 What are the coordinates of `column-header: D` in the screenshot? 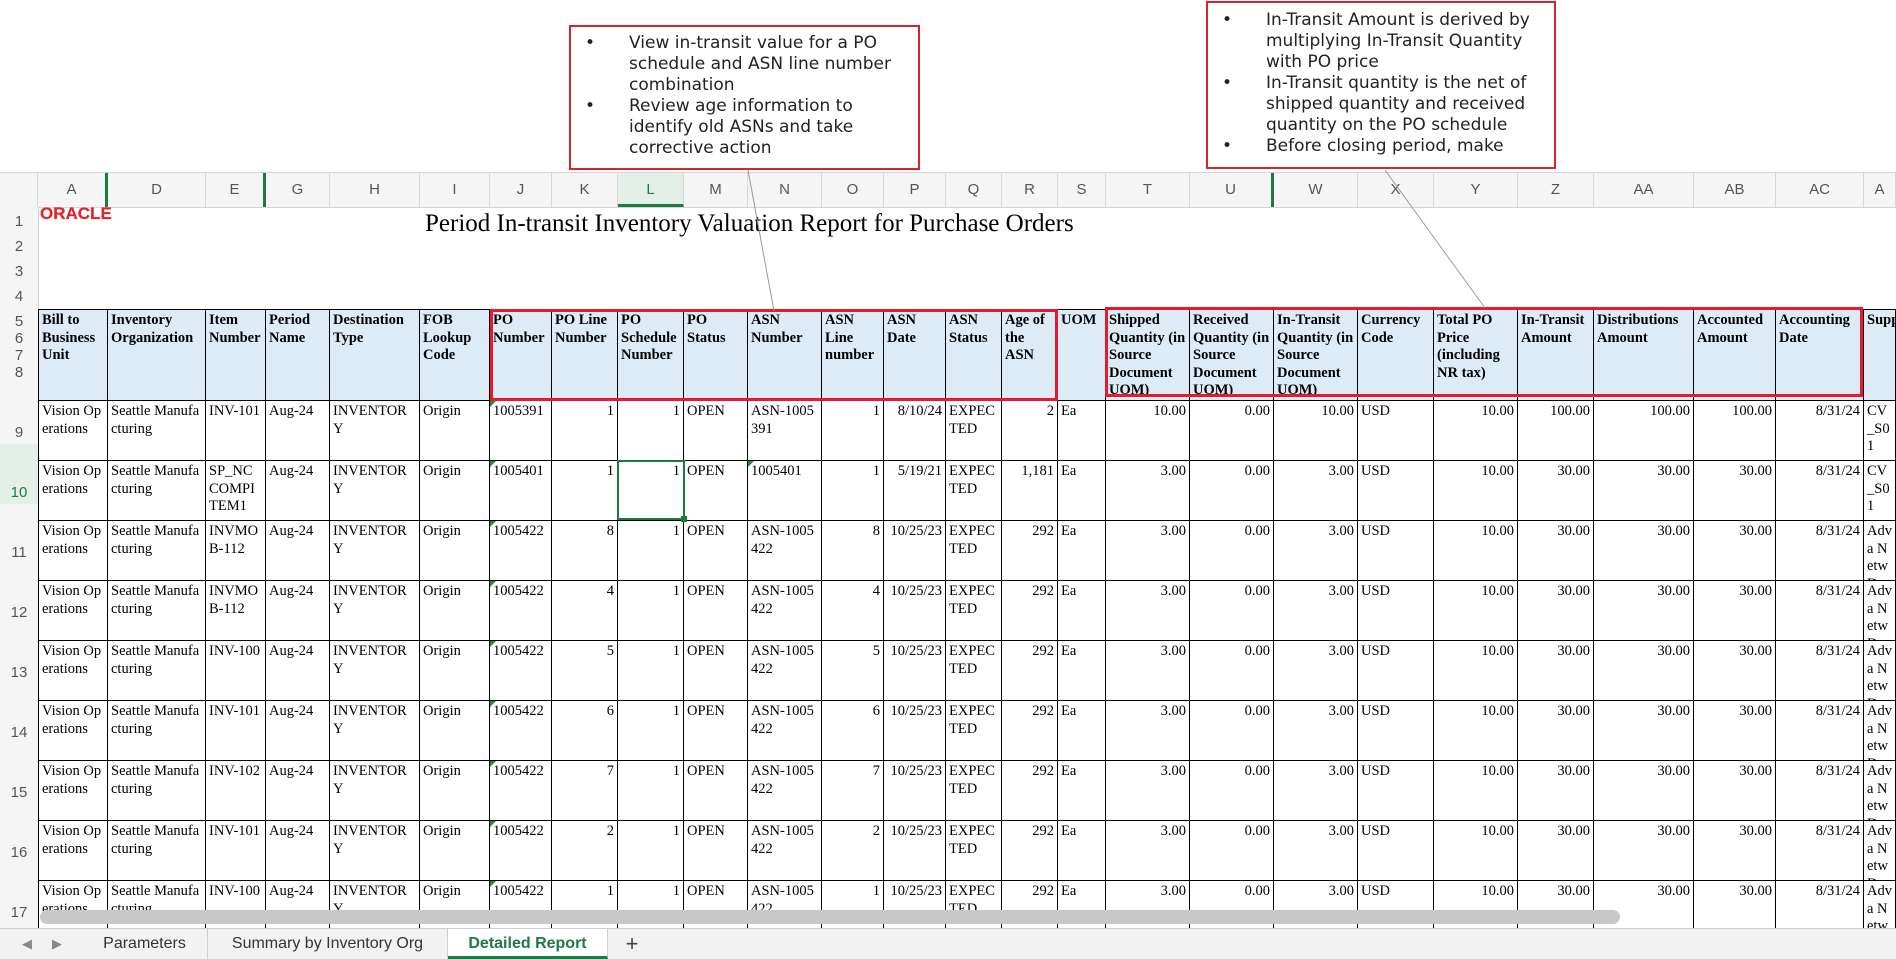 It's located at (157, 190).